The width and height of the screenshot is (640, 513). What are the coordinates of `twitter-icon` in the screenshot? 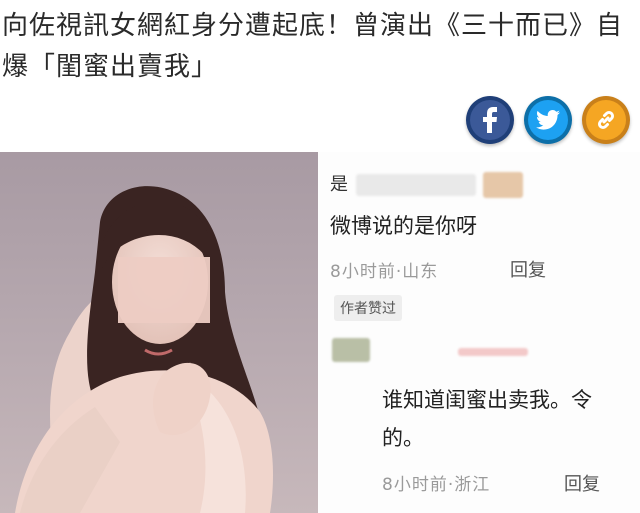 It's located at (548, 120).